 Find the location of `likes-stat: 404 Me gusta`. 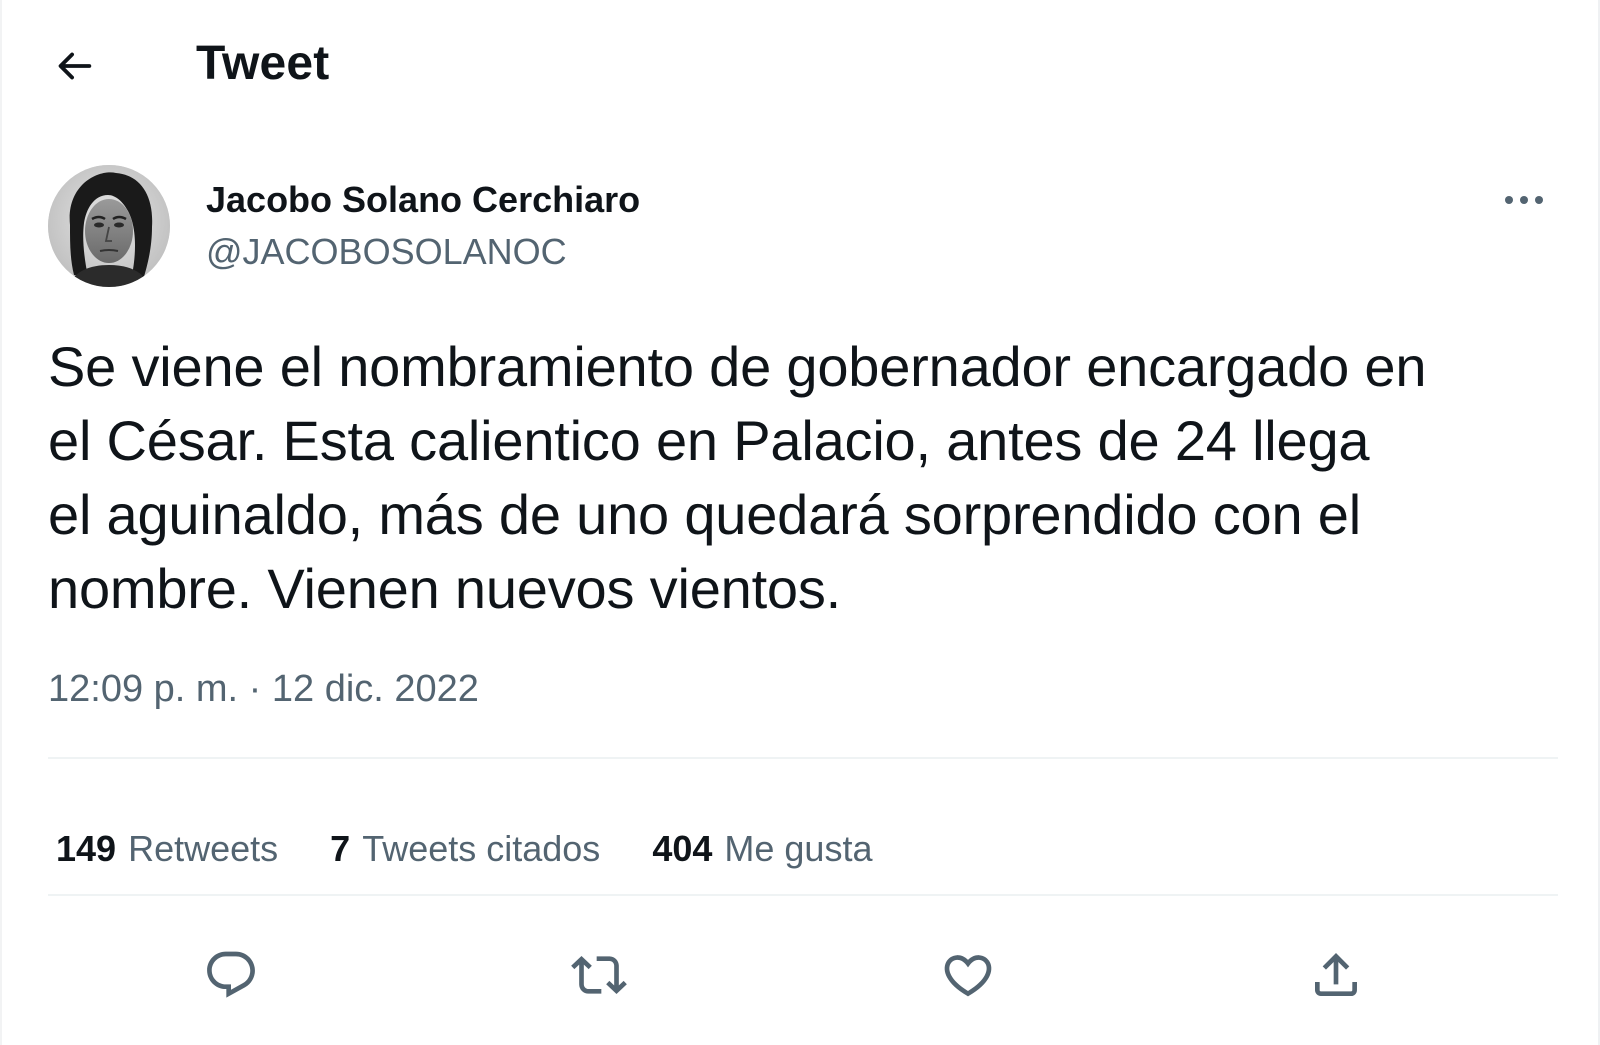

likes-stat: 404 Me gusta is located at coordinates (762, 849).